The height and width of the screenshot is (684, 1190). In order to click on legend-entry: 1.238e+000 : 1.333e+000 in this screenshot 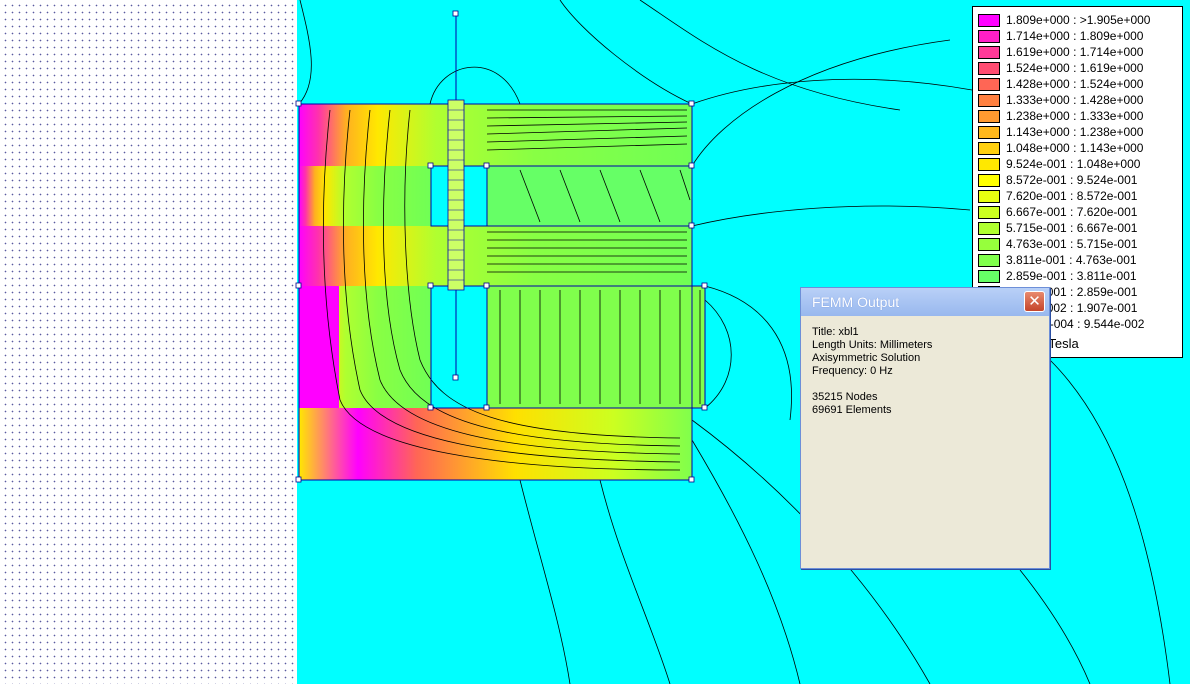, I will do `click(1060, 116)`.